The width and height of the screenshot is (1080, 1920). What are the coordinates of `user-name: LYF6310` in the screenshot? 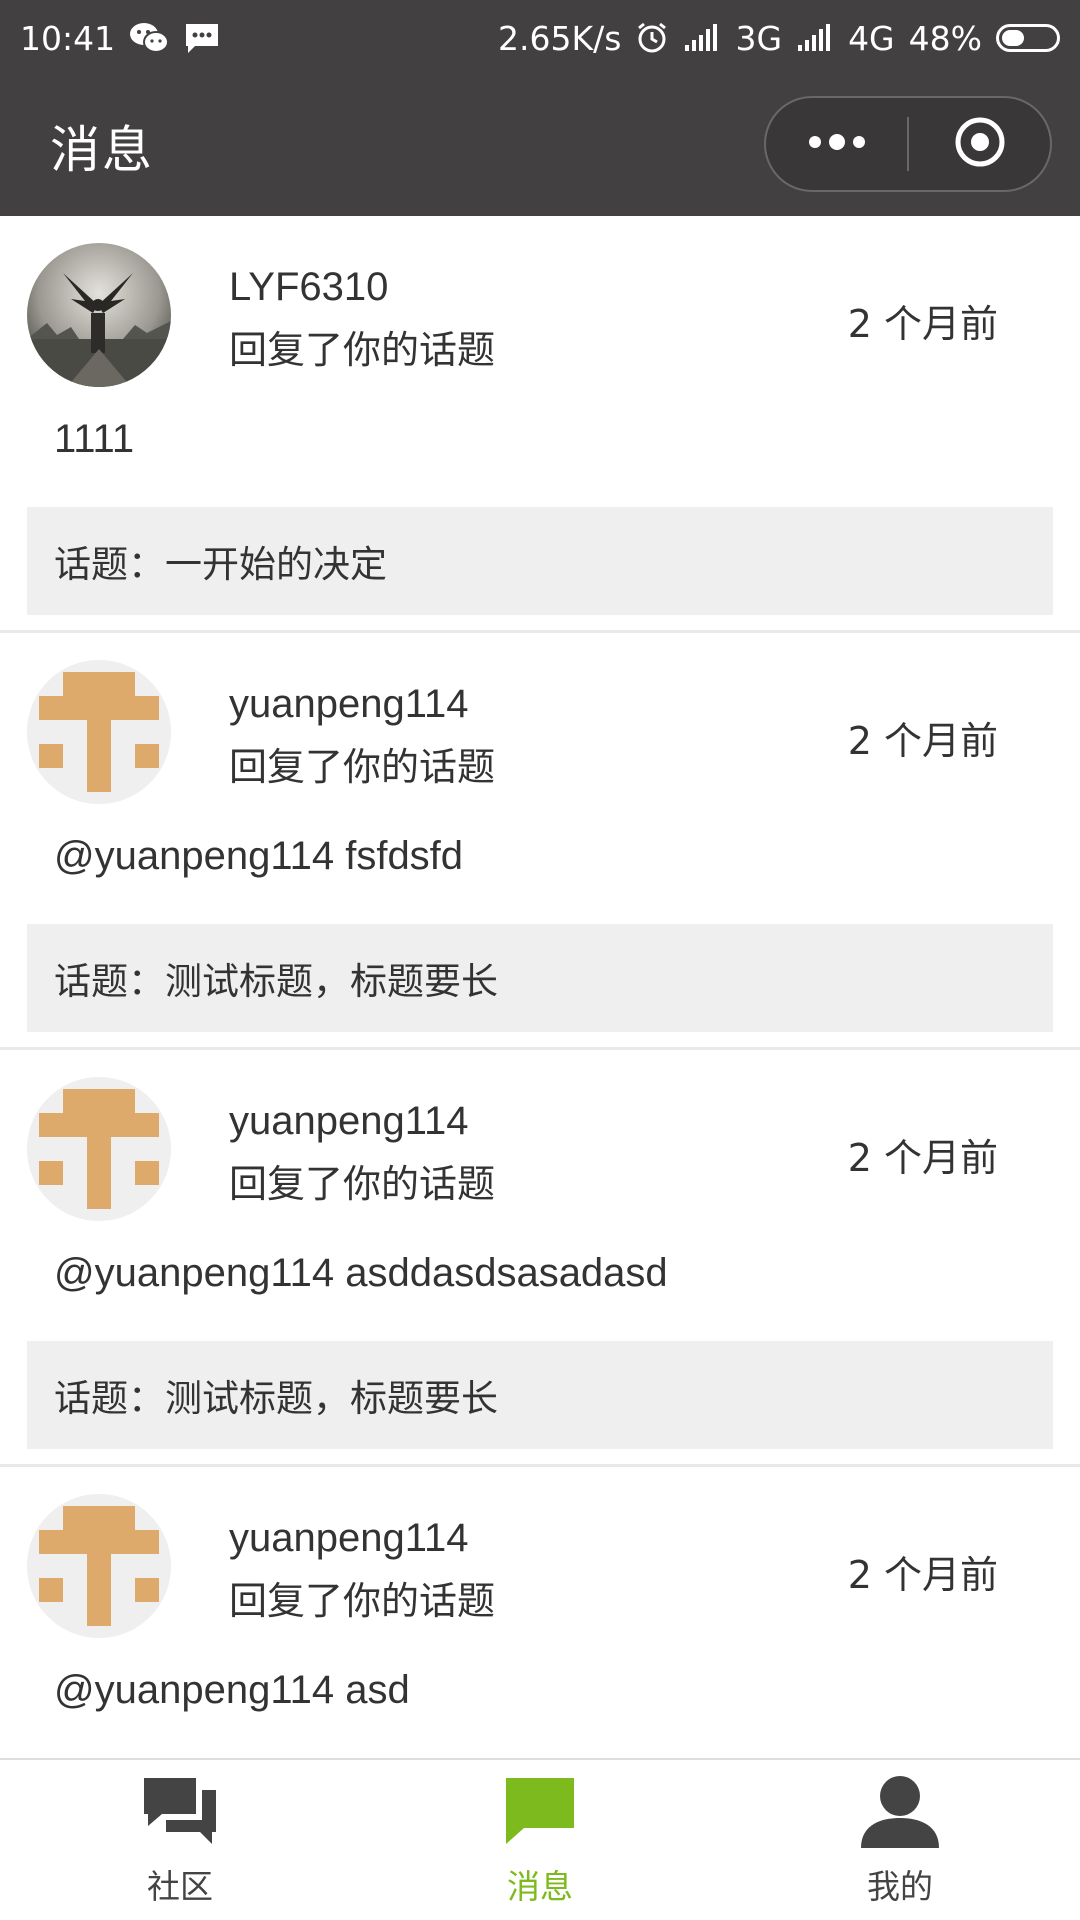 It's located at (308, 287).